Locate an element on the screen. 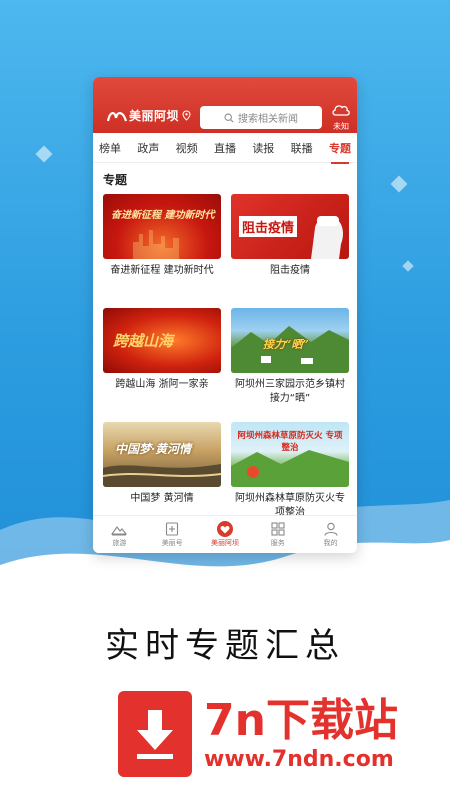 The width and height of the screenshot is (450, 800). topic-card: 奋进新征程 建功新时代 奋进新征程 建功新时代 is located at coordinates (162, 249).